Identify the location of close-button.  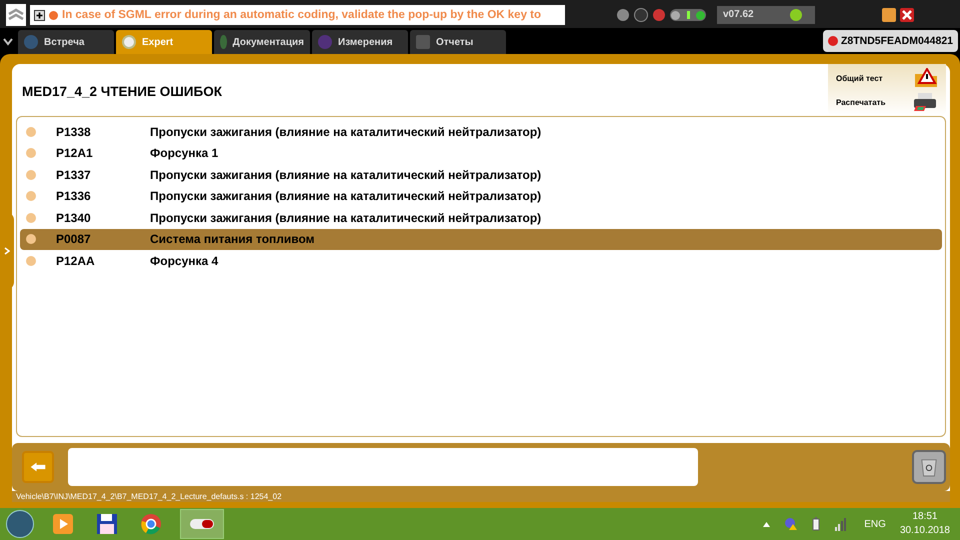
(907, 15).